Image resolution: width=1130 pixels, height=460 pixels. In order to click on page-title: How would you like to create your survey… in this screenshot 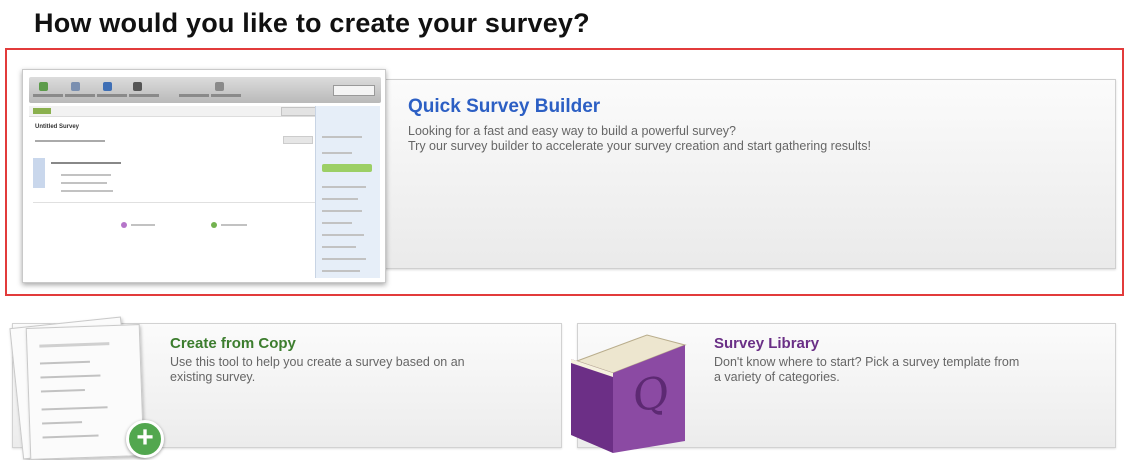, I will do `click(312, 23)`.